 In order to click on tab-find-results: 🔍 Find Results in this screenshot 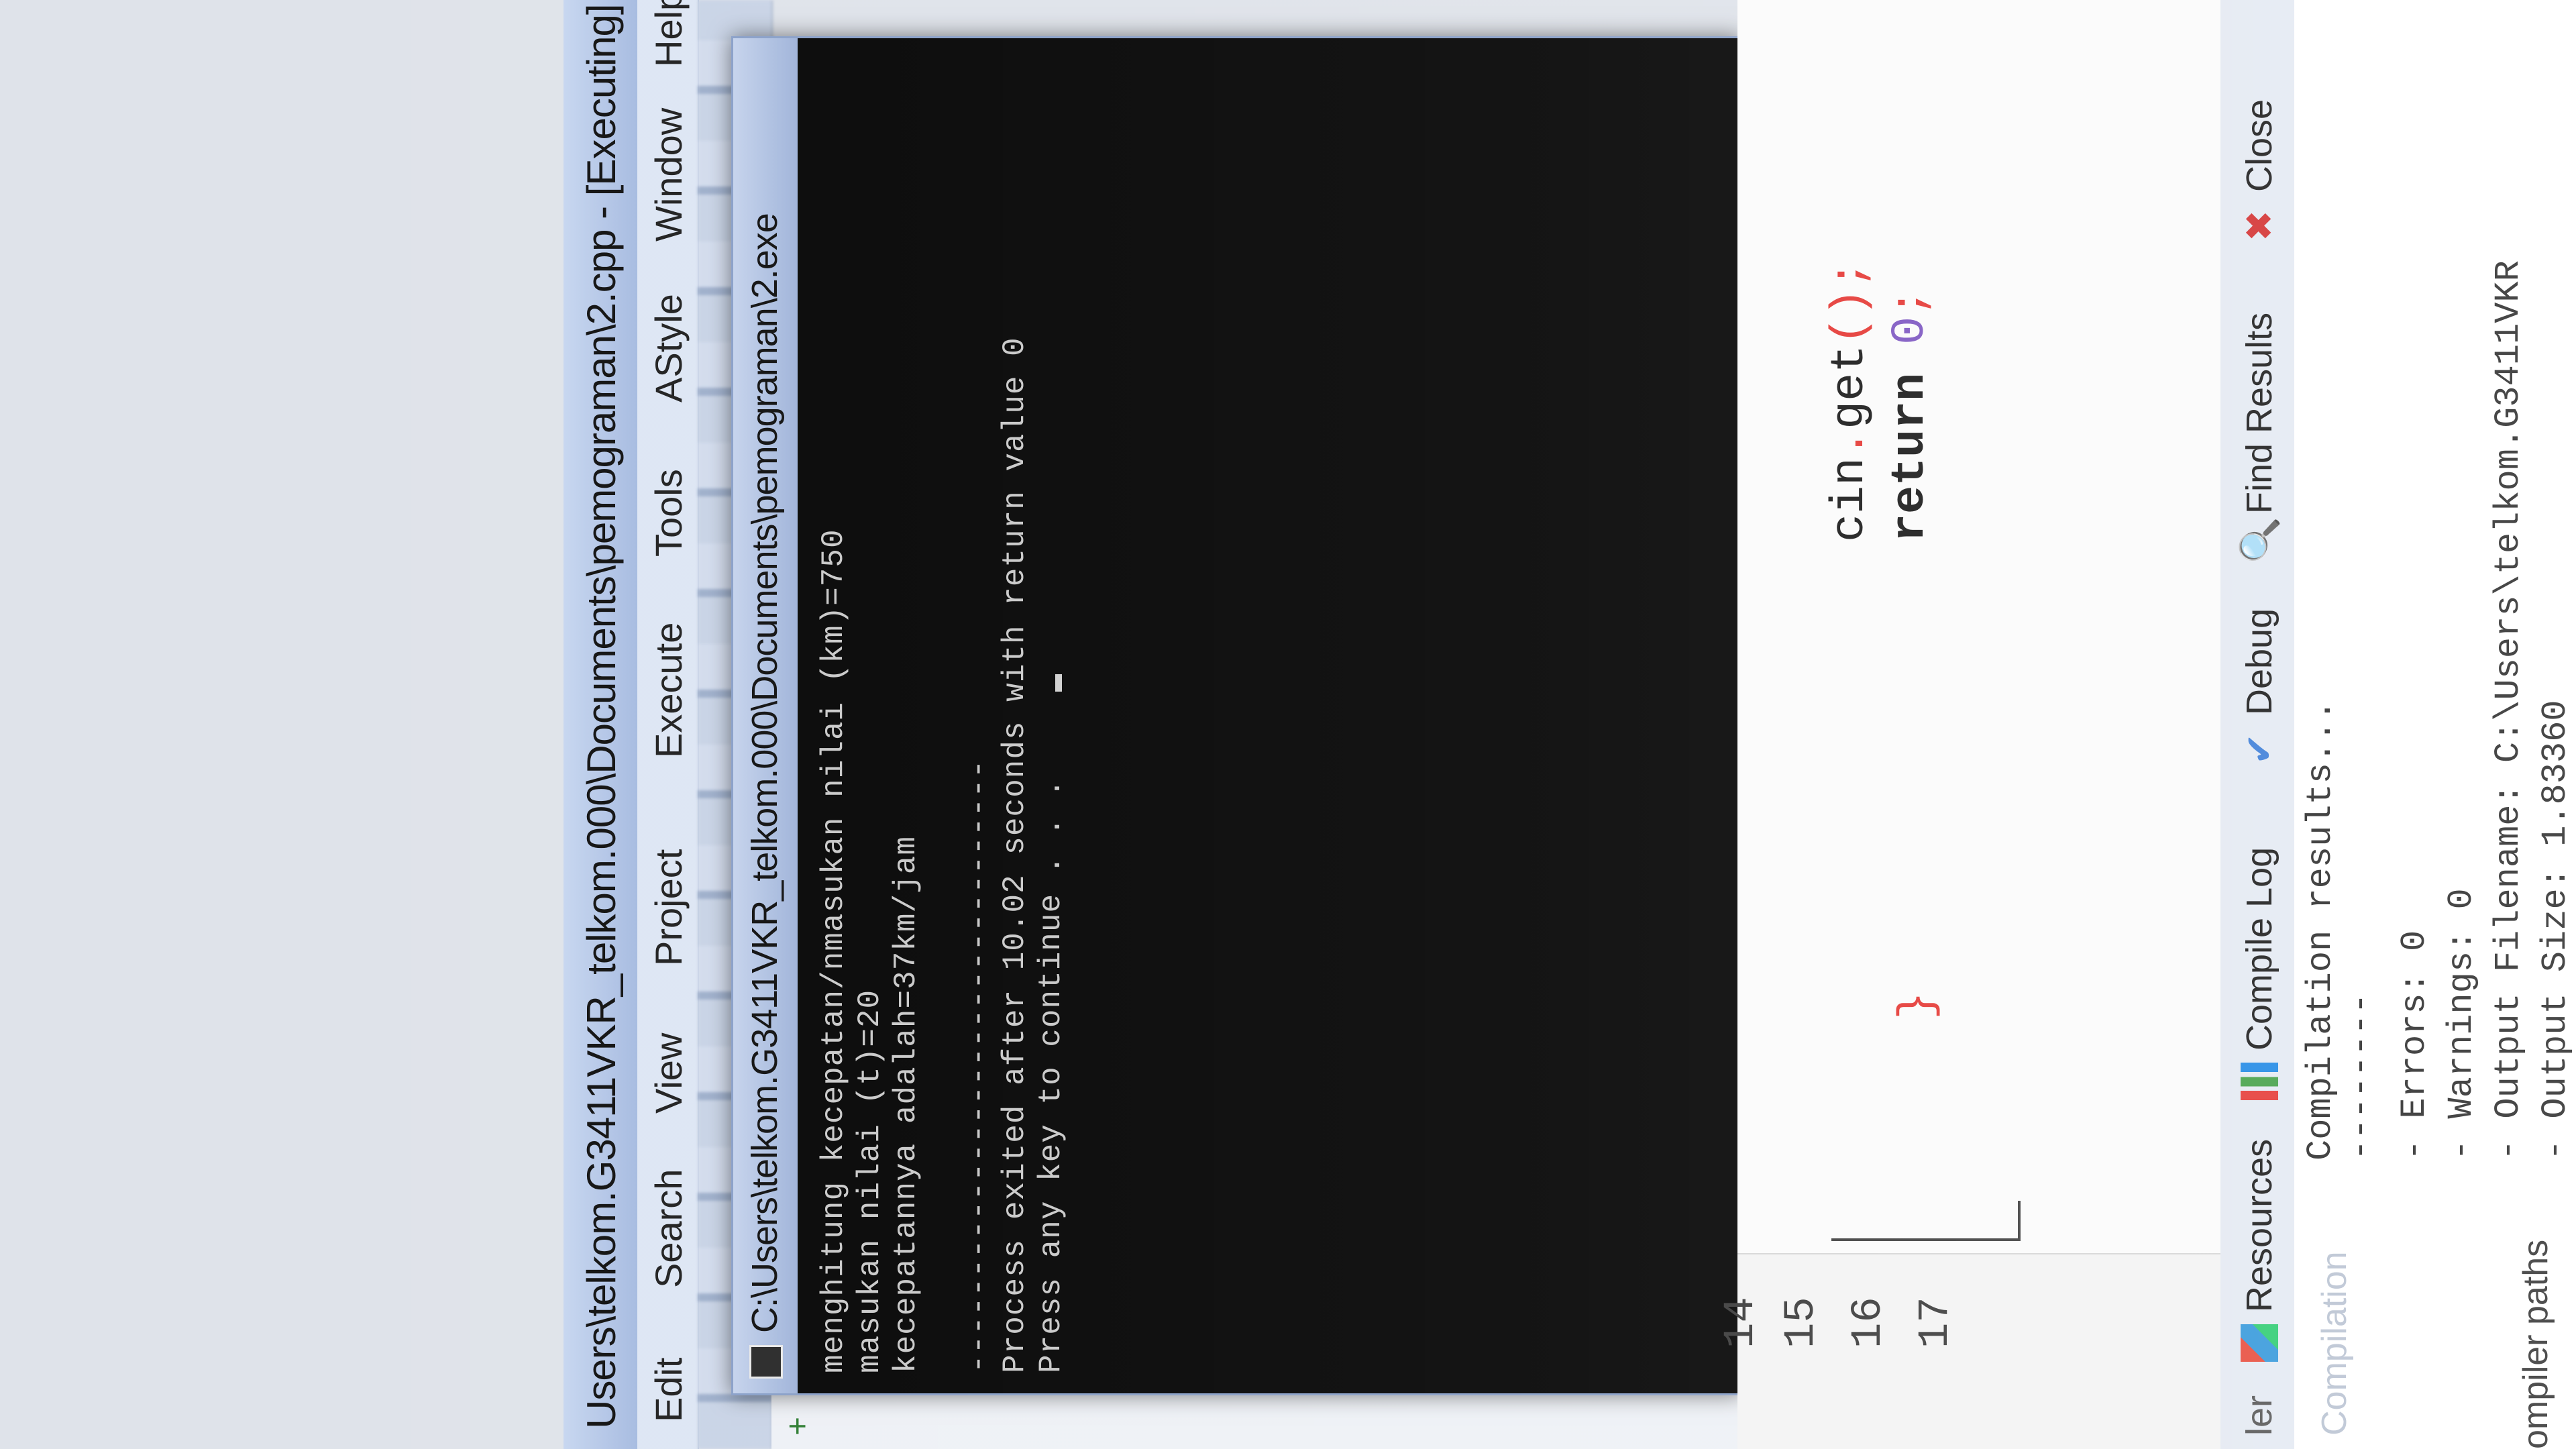, I will do `click(2259, 438)`.